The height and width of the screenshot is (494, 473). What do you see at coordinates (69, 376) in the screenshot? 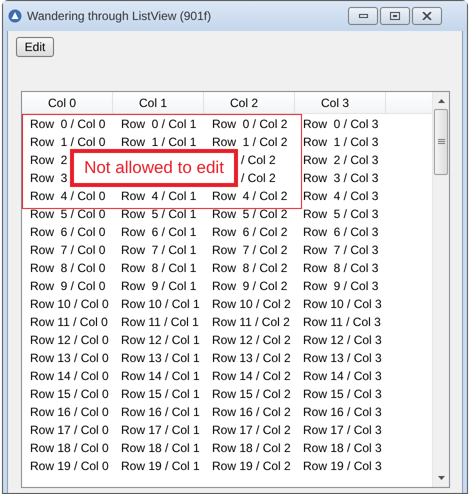
I see `table-cell: Row 14 / Col 0` at bounding box center [69, 376].